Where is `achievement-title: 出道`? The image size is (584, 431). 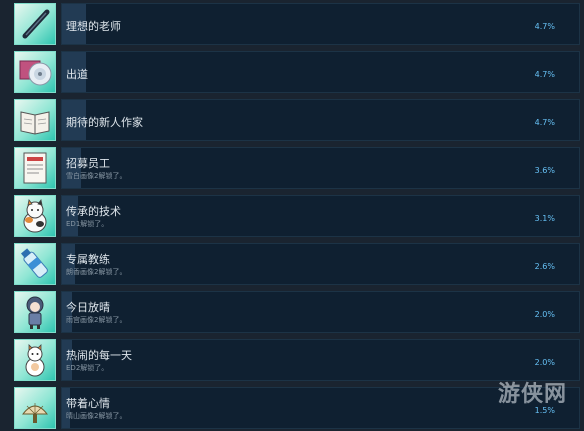 achievement-title: 出道 is located at coordinates (77, 74).